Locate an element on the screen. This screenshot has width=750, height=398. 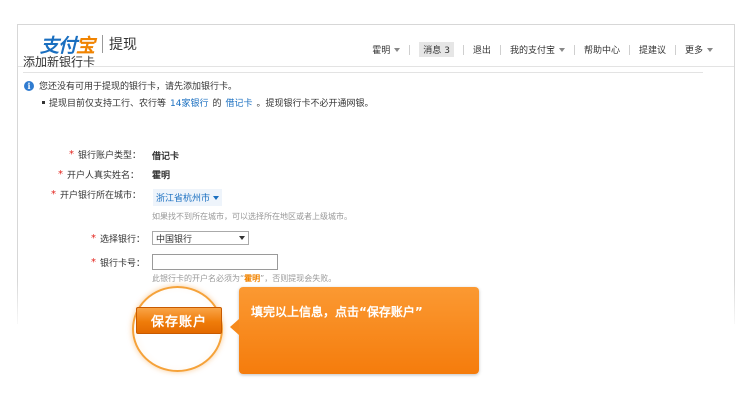
holder-value: 霍明 is located at coordinates (161, 176).